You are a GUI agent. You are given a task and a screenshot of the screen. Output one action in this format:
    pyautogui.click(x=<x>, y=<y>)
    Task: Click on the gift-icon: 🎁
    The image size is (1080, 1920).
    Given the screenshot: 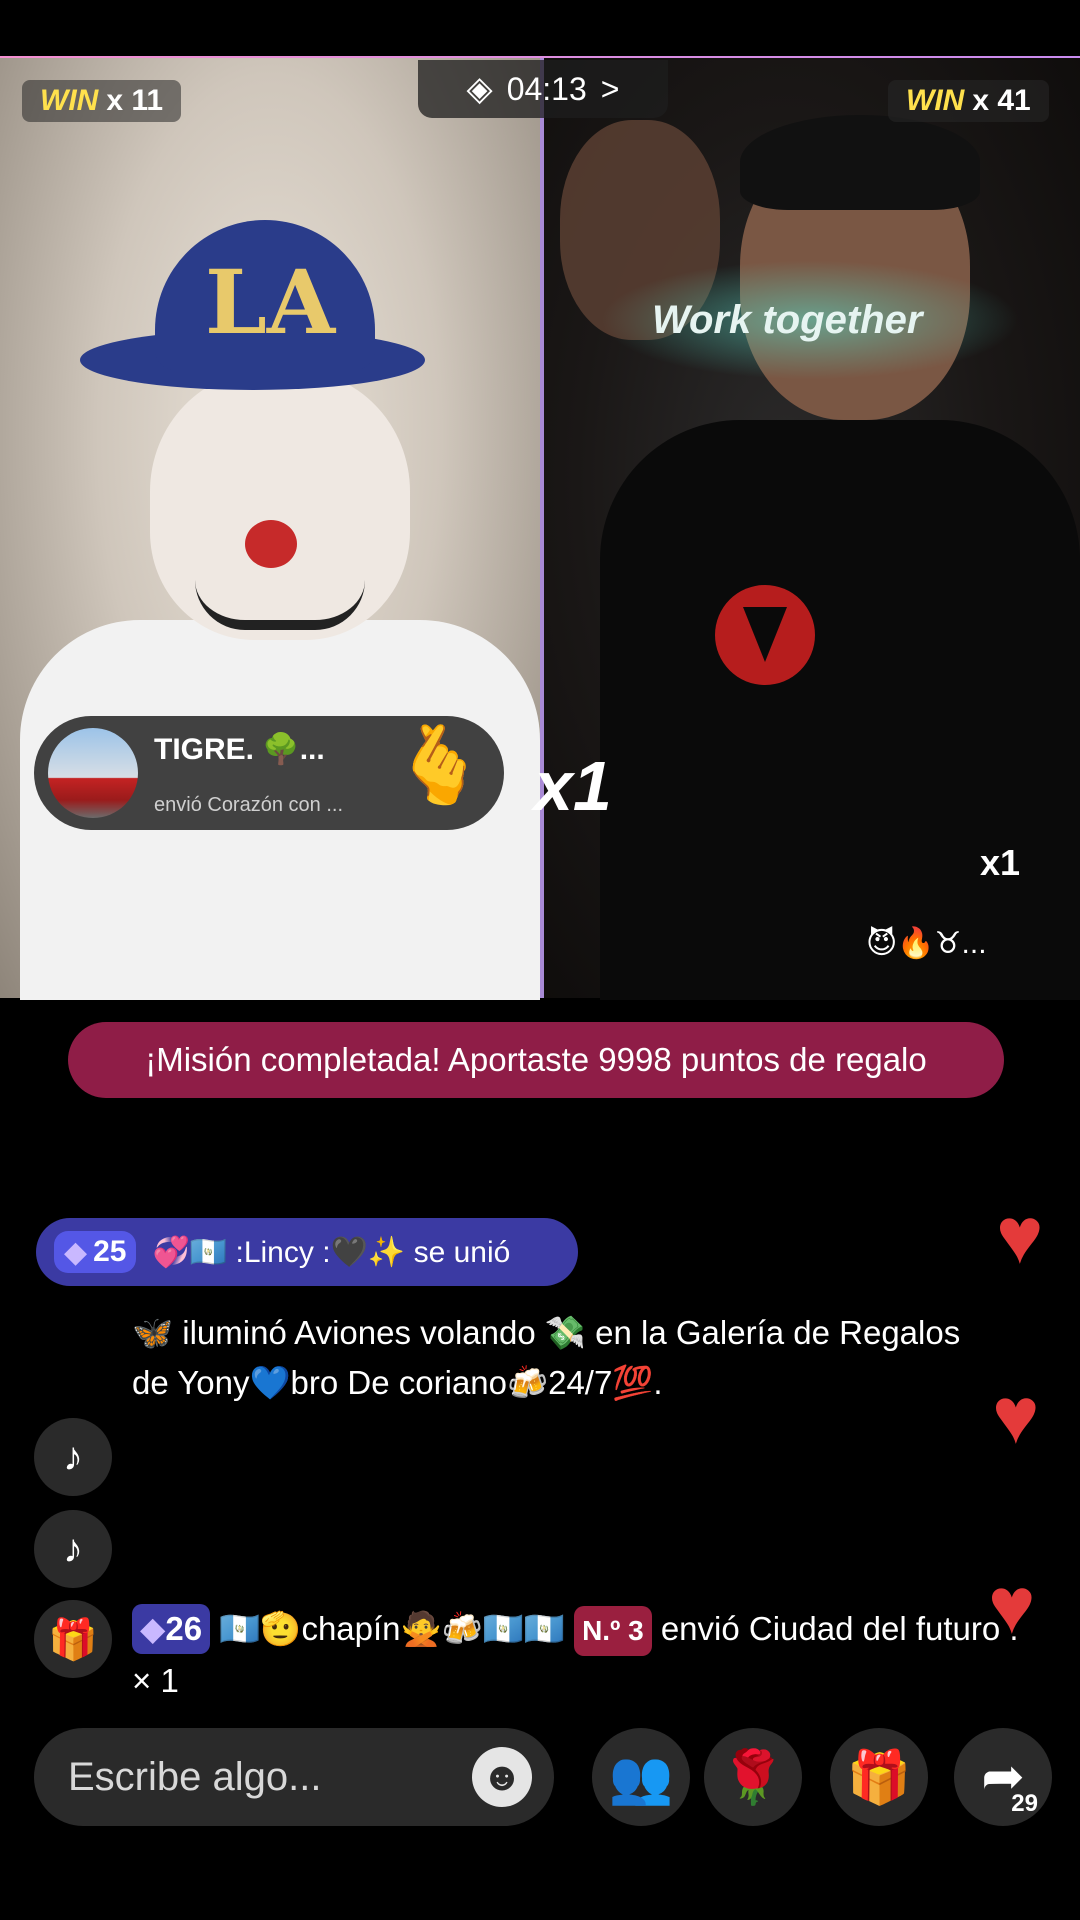 What is the action you would take?
    pyautogui.click(x=879, y=1777)
    